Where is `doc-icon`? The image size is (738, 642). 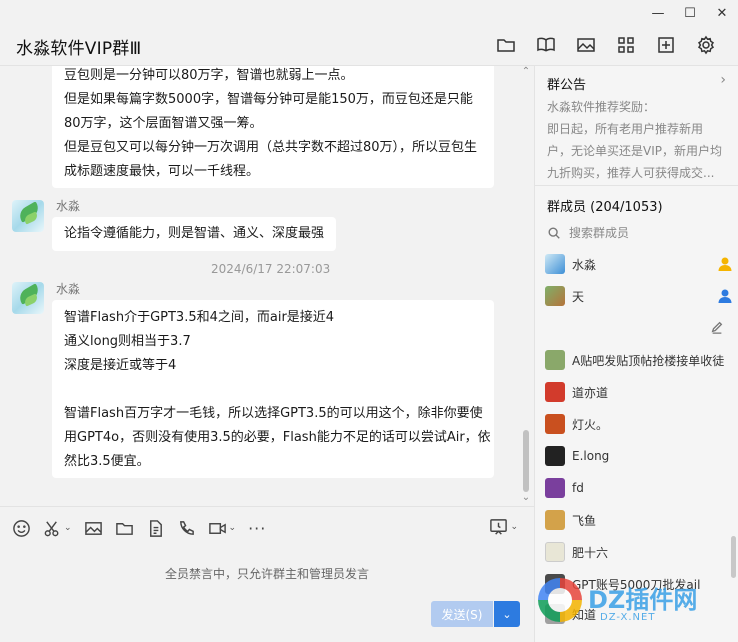 doc-icon is located at coordinates (155, 528).